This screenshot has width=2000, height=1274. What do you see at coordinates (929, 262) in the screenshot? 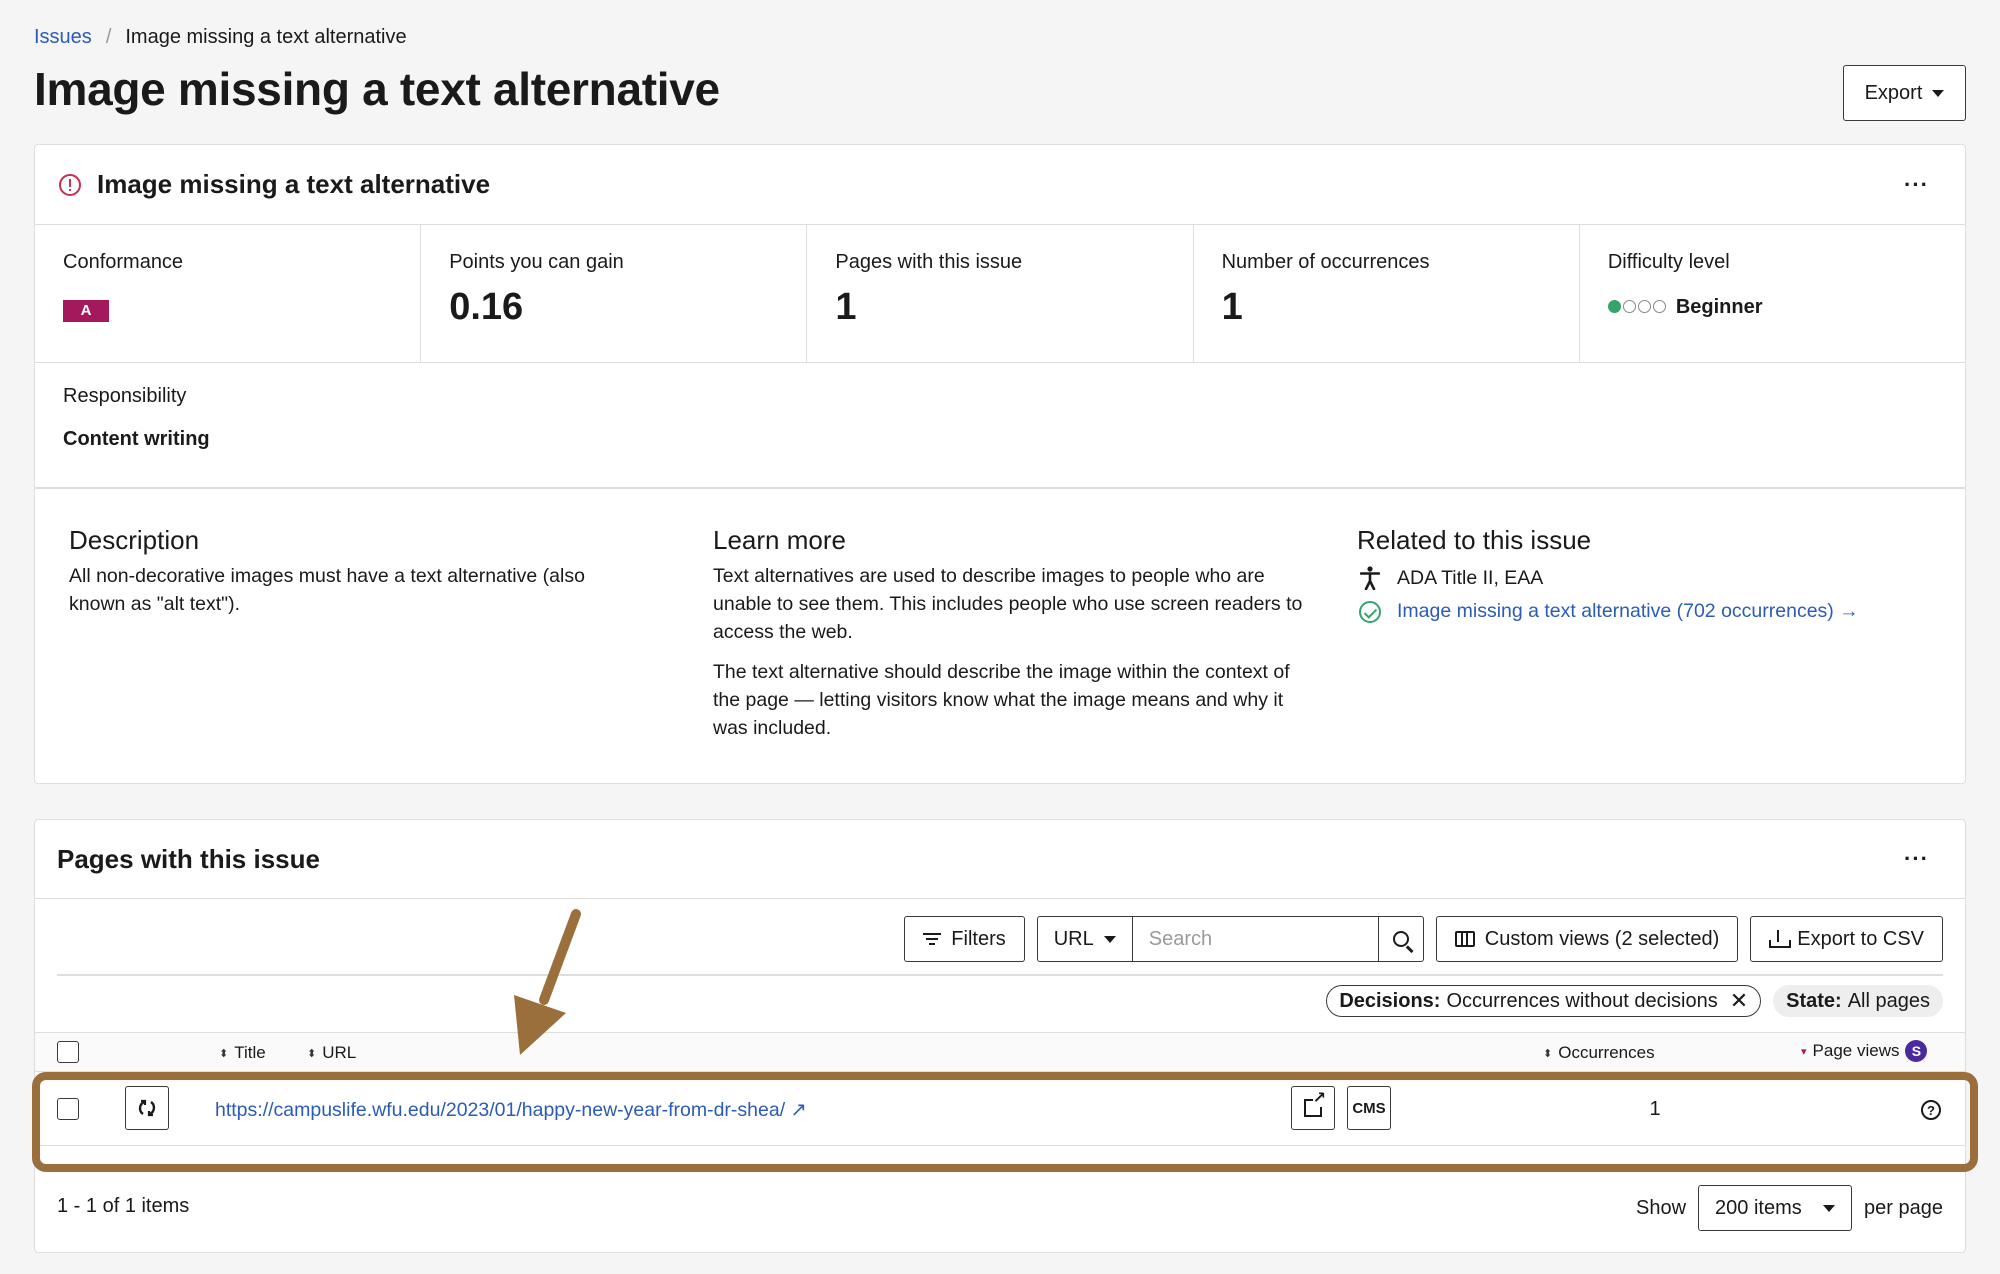
I see `metric-label: Pages with this issue` at bounding box center [929, 262].